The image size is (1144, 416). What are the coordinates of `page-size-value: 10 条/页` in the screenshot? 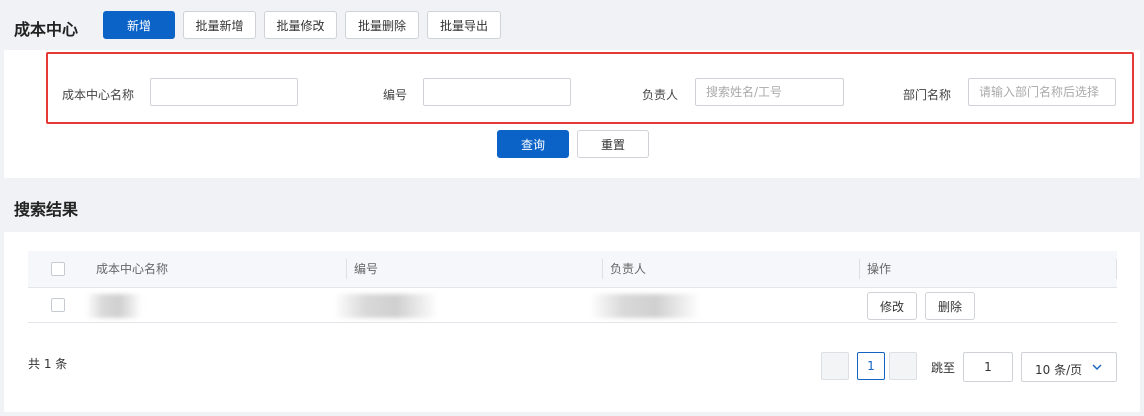 It's located at (1059, 370).